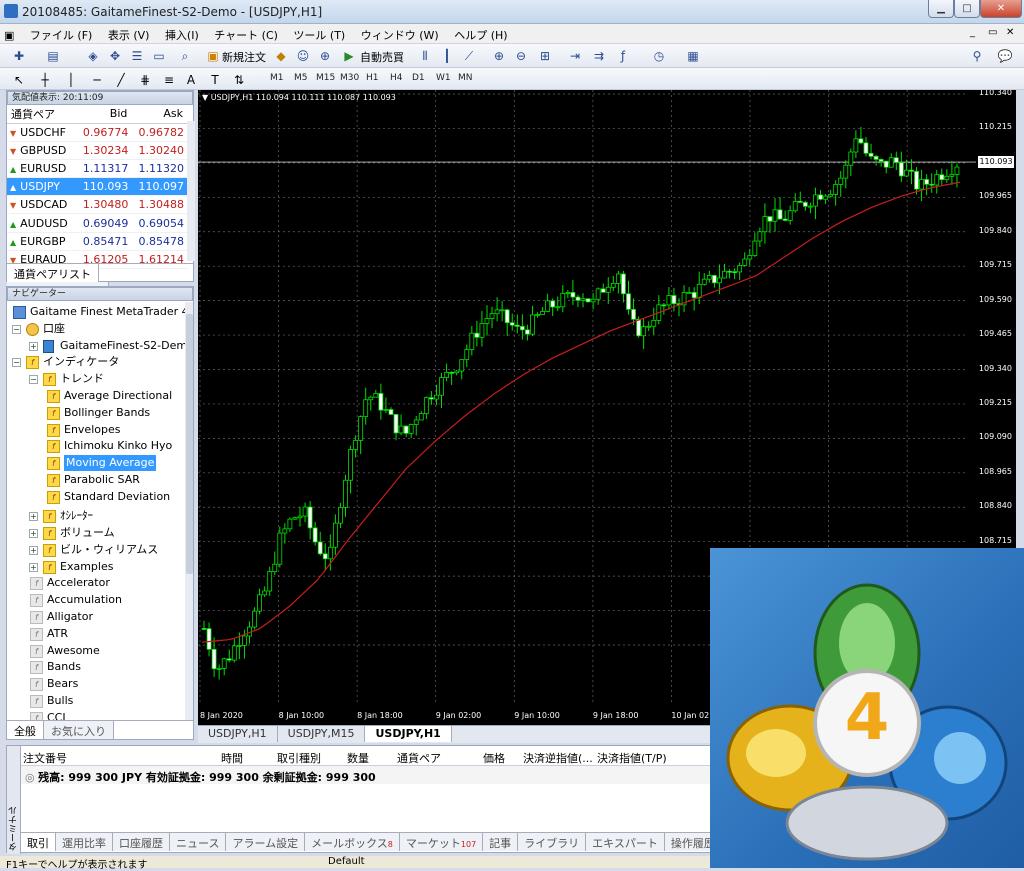 This screenshot has height=871, width=1024. I want to click on market-watch-row: ▼ GBPUSD 1.30234 1.30240, so click(97, 150).